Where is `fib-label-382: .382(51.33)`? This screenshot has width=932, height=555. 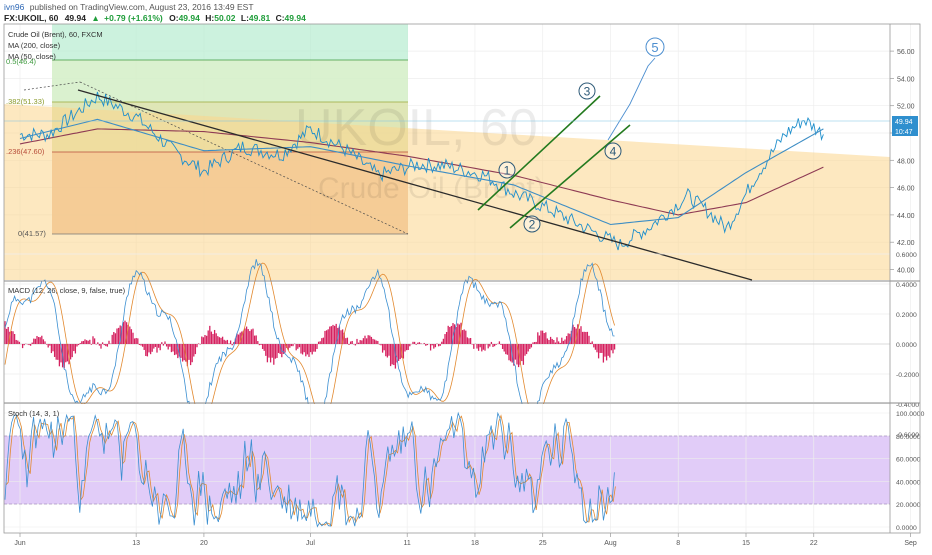
fib-label-382: .382(51.33) is located at coordinates (25, 101).